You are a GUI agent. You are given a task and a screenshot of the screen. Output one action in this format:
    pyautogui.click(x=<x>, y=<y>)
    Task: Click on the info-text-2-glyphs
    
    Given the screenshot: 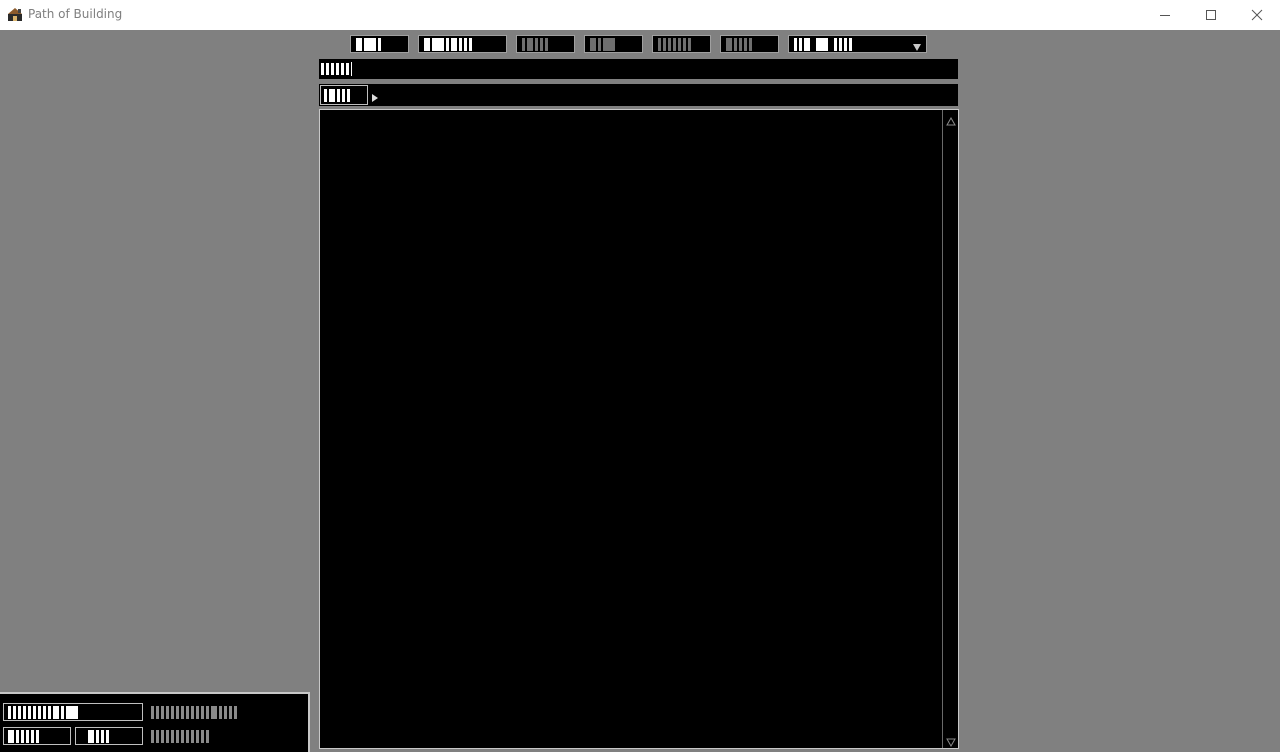 What is the action you would take?
    pyautogui.click(x=201, y=736)
    